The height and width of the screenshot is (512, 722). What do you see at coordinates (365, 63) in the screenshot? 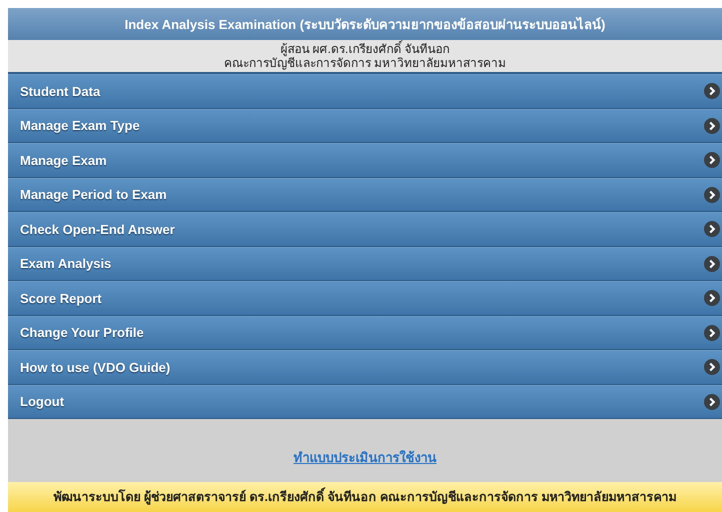
I see `faculty-name: คณะการบัญชีและการจัดการ มหาวิทยาลัยมหาสารคาม` at bounding box center [365, 63].